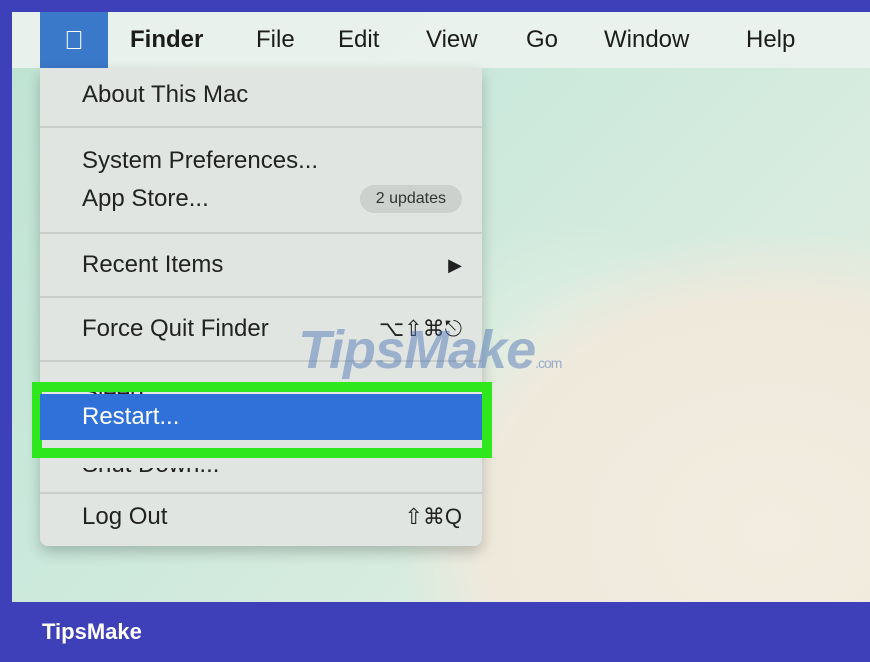  What do you see at coordinates (175, 328) in the screenshot?
I see `menu-item-label: Force Quit Finder` at bounding box center [175, 328].